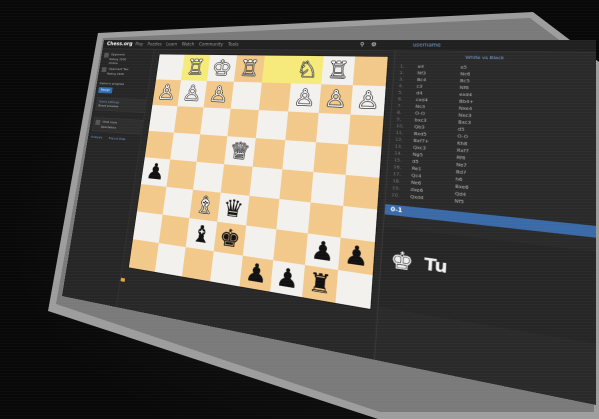  What do you see at coordinates (233, 44) in the screenshot?
I see `nav-item-tools: Tools` at bounding box center [233, 44].